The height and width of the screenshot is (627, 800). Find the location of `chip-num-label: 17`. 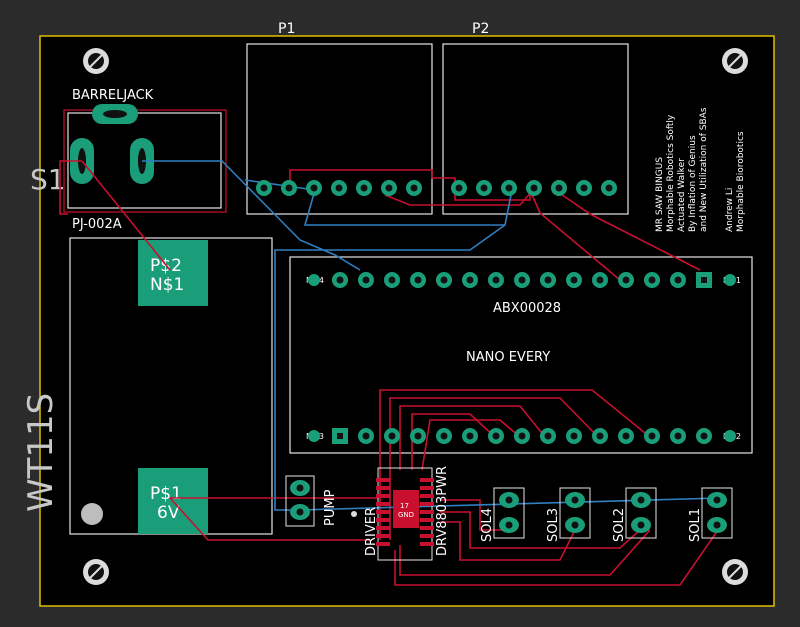

chip-num-label: 17 is located at coordinates (404, 506).